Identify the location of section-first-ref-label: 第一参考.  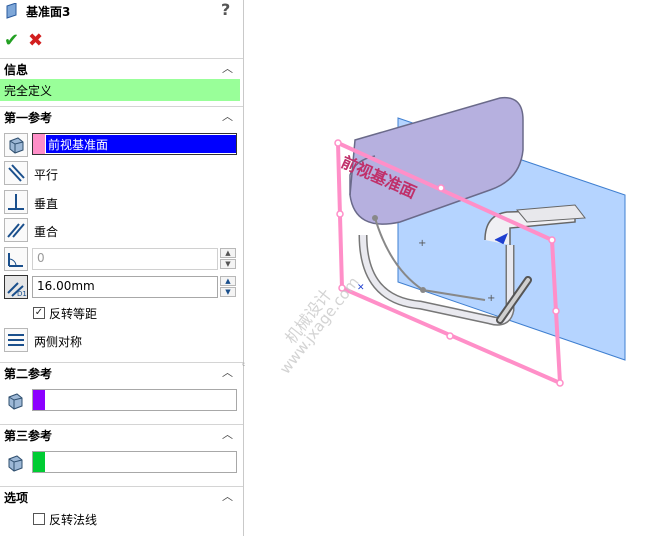
(28, 118).